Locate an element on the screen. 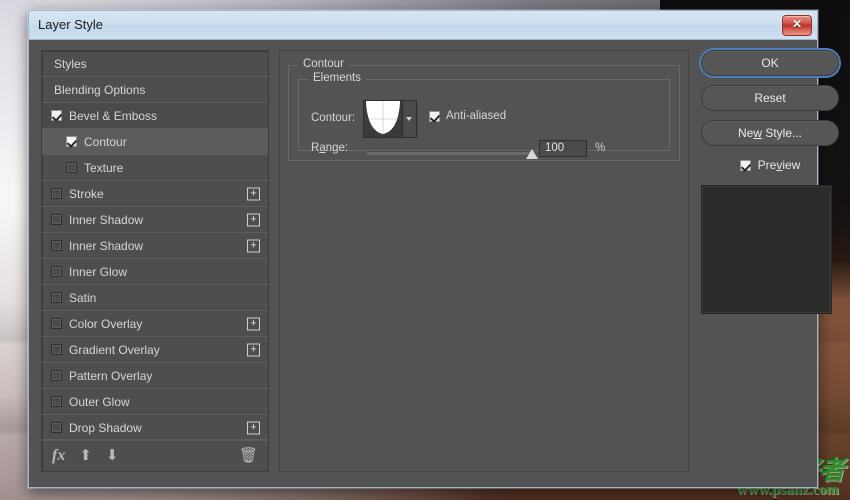  reset-button: Reset is located at coordinates (770, 98).